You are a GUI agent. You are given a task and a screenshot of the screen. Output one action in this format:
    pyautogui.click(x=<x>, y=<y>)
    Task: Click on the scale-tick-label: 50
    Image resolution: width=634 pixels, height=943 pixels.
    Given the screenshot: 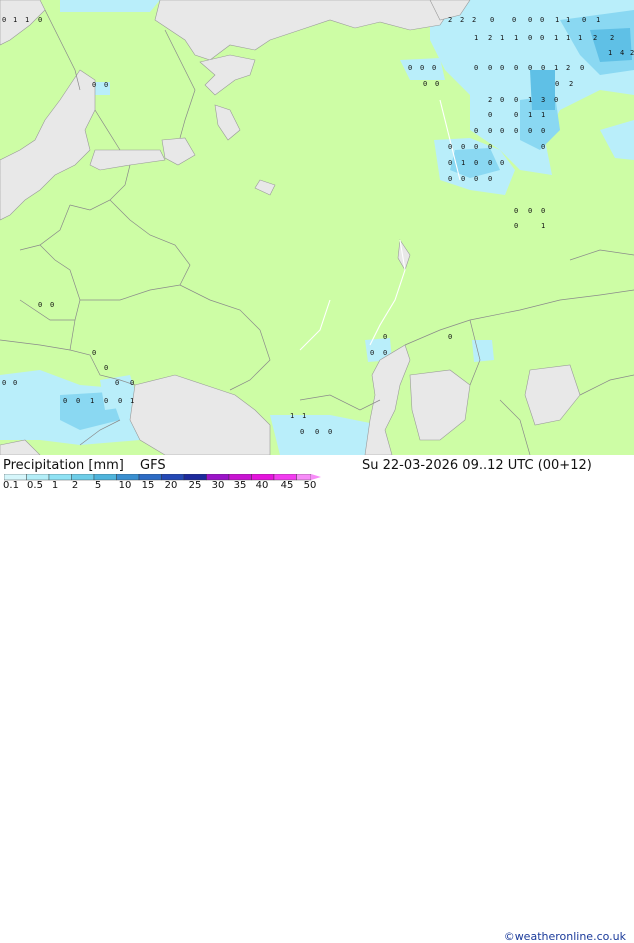 What is the action you would take?
    pyautogui.click(x=310, y=485)
    